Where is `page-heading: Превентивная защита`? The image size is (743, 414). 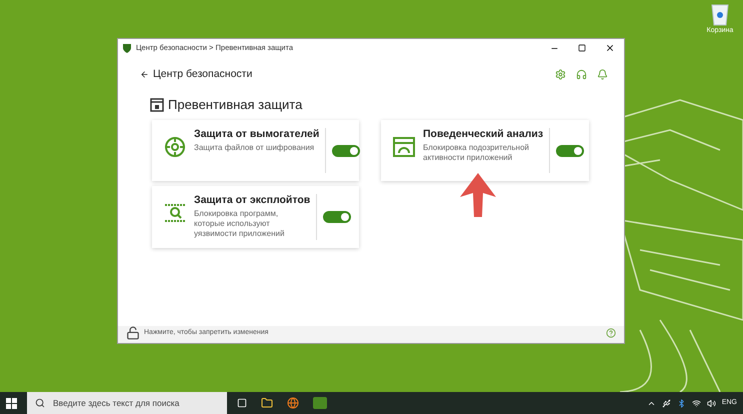
page-heading: Превентивная защита is located at coordinates (235, 105).